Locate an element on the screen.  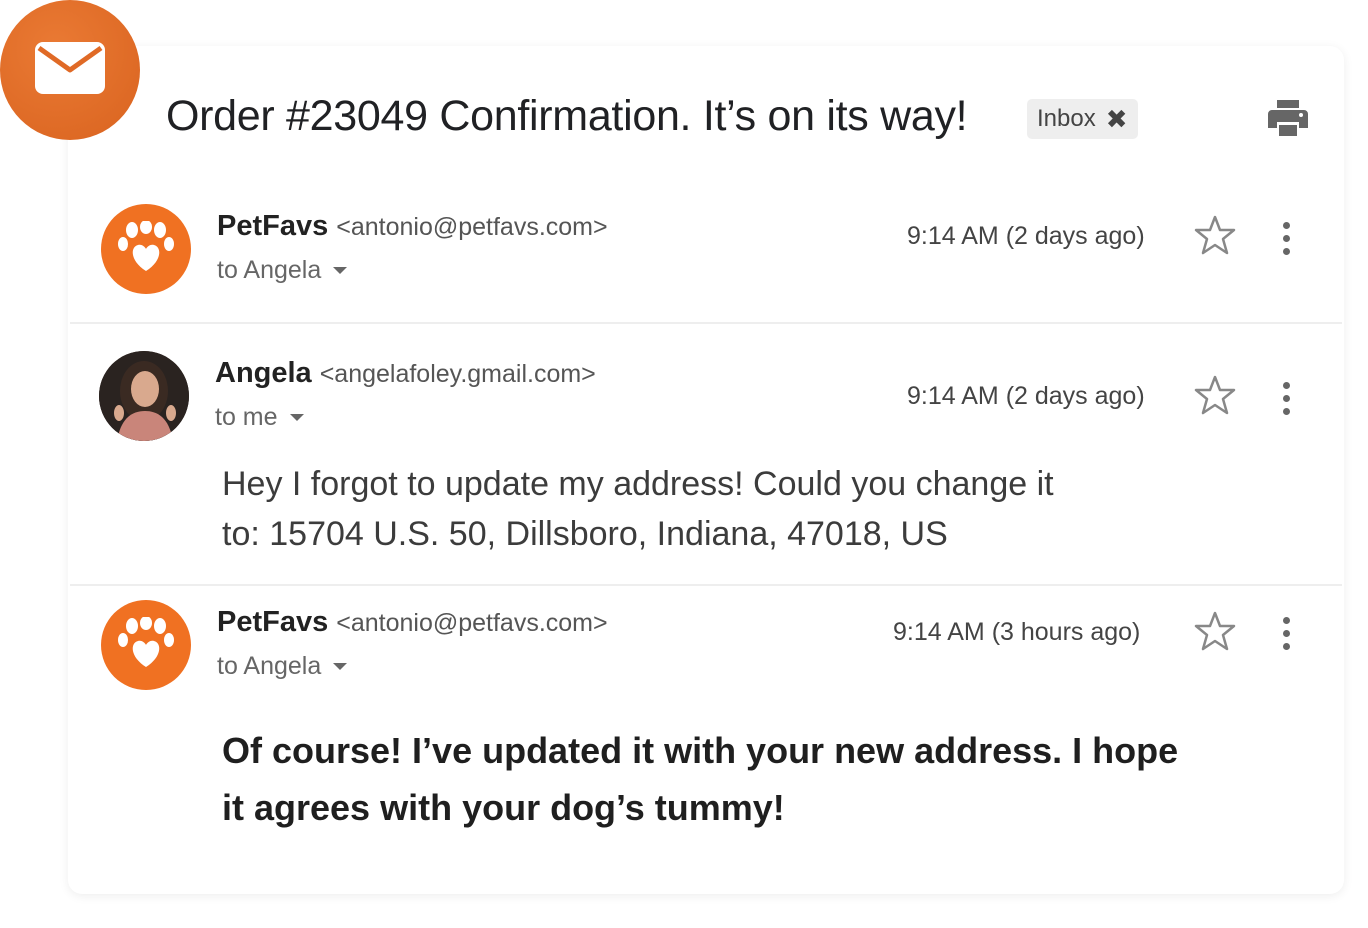
inbox-label-chip: Inbox ✖ is located at coordinates (1082, 119).